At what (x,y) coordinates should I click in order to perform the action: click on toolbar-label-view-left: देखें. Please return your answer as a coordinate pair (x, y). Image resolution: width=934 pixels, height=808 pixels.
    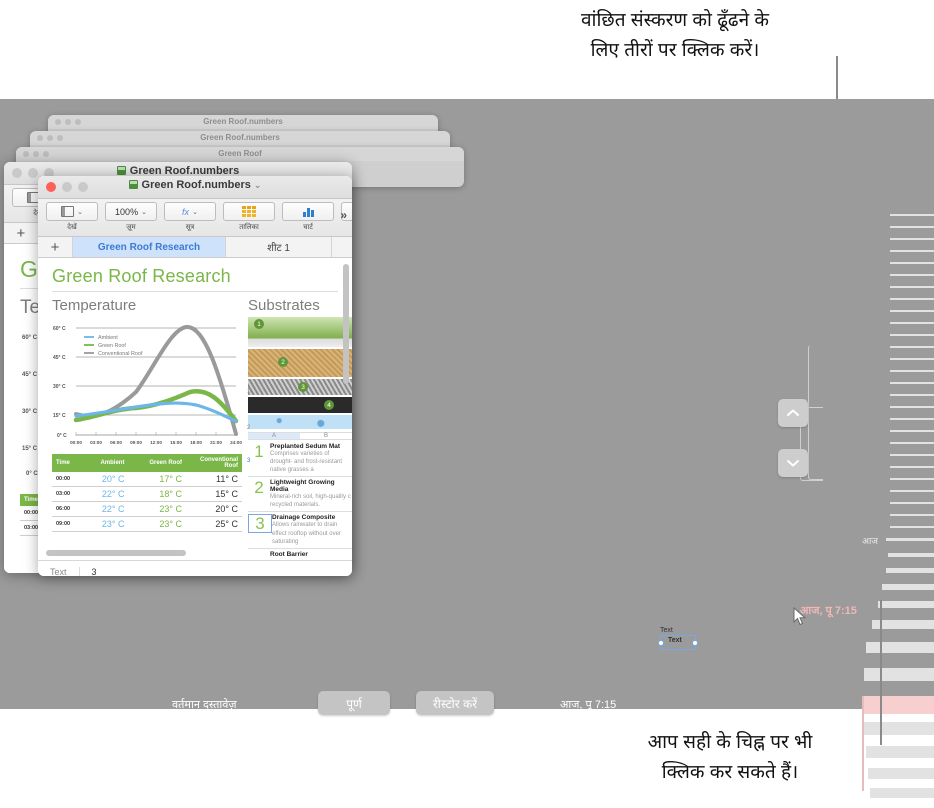
    Looking at the image, I should click on (72, 227).